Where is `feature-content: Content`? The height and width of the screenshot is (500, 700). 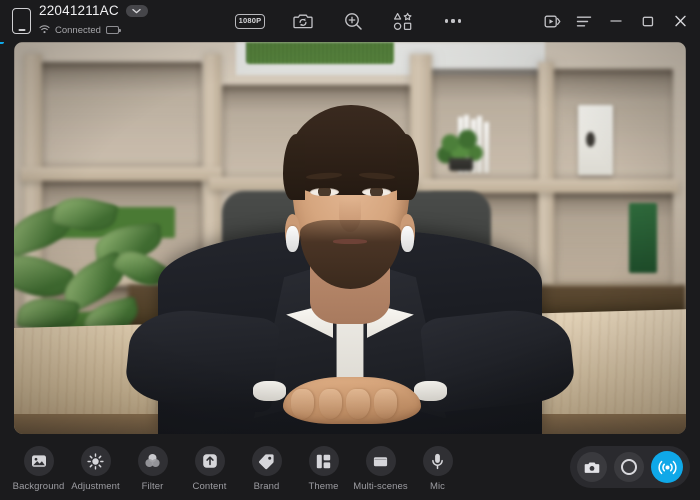 feature-content: Content is located at coordinates (209, 469).